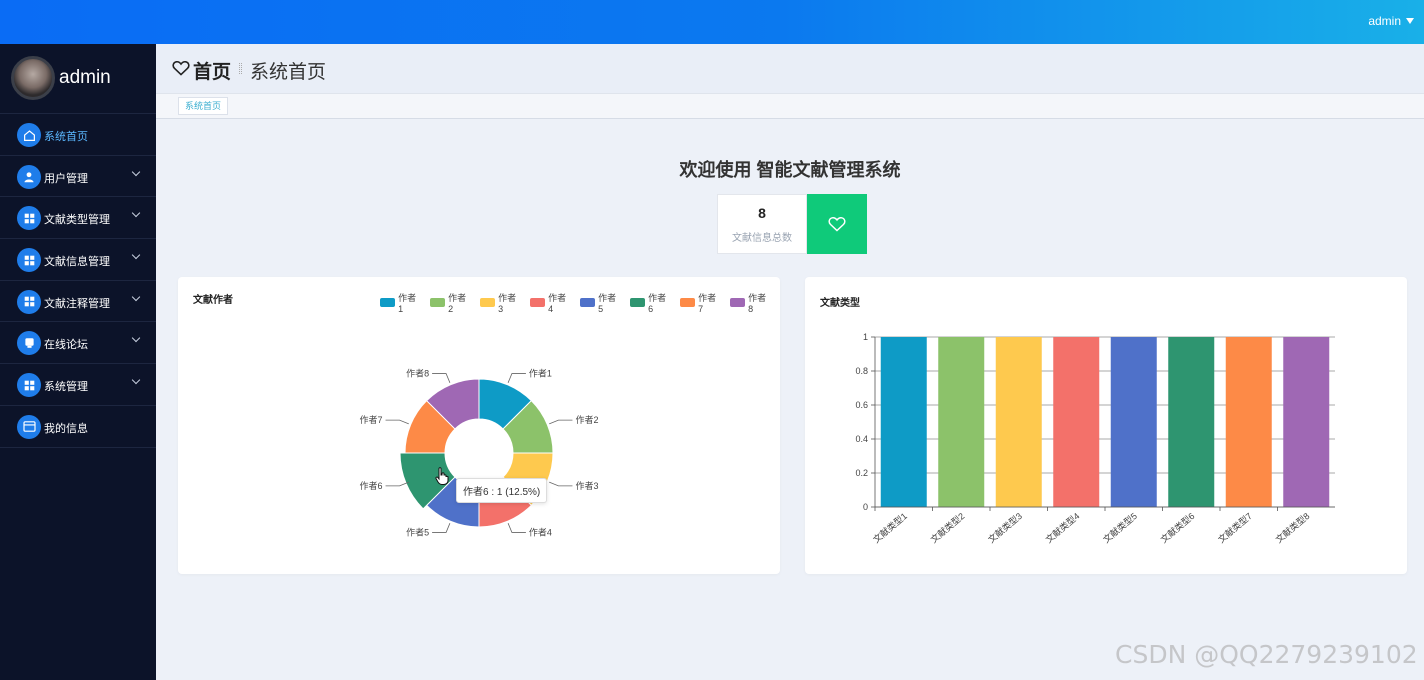  Describe the element at coordinates (212, 72) in the screenshot. I see `page-title: 首页` at that location.